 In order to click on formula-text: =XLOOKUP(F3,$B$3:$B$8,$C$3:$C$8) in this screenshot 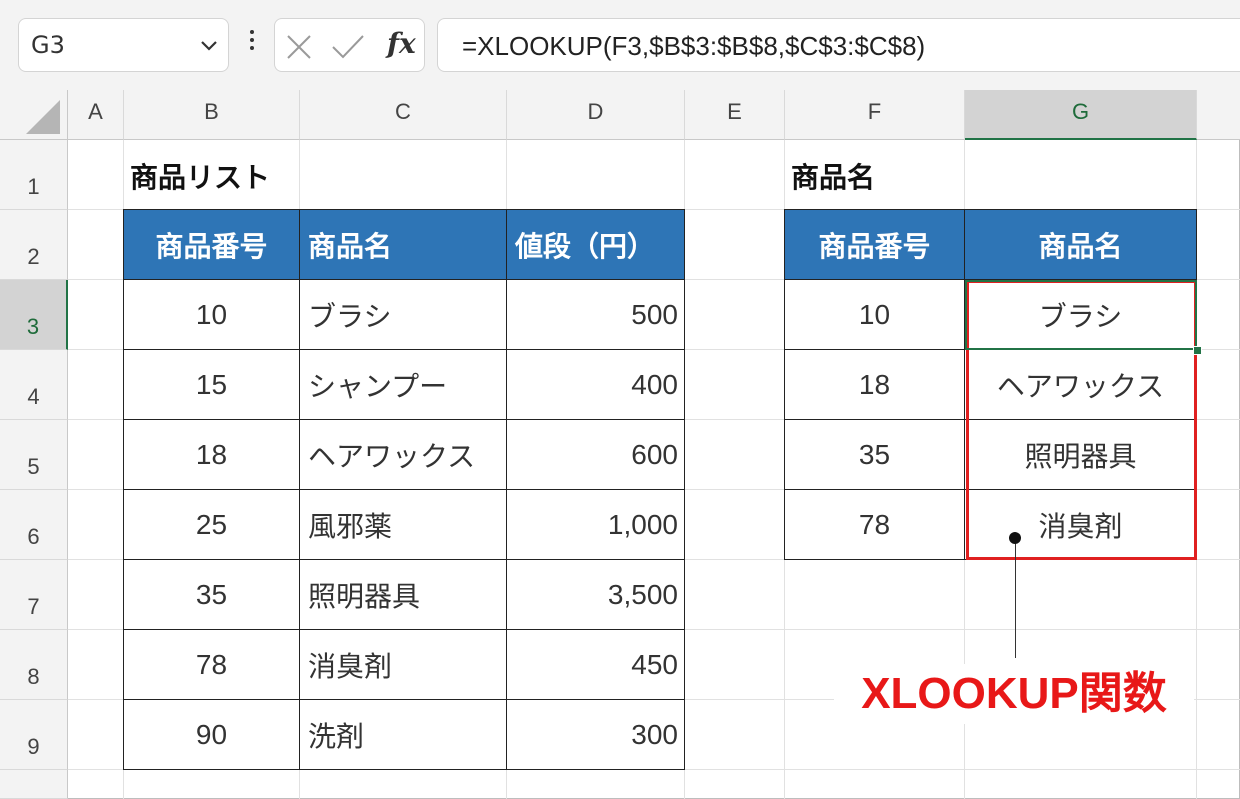, I will do `click(694, 46)`.